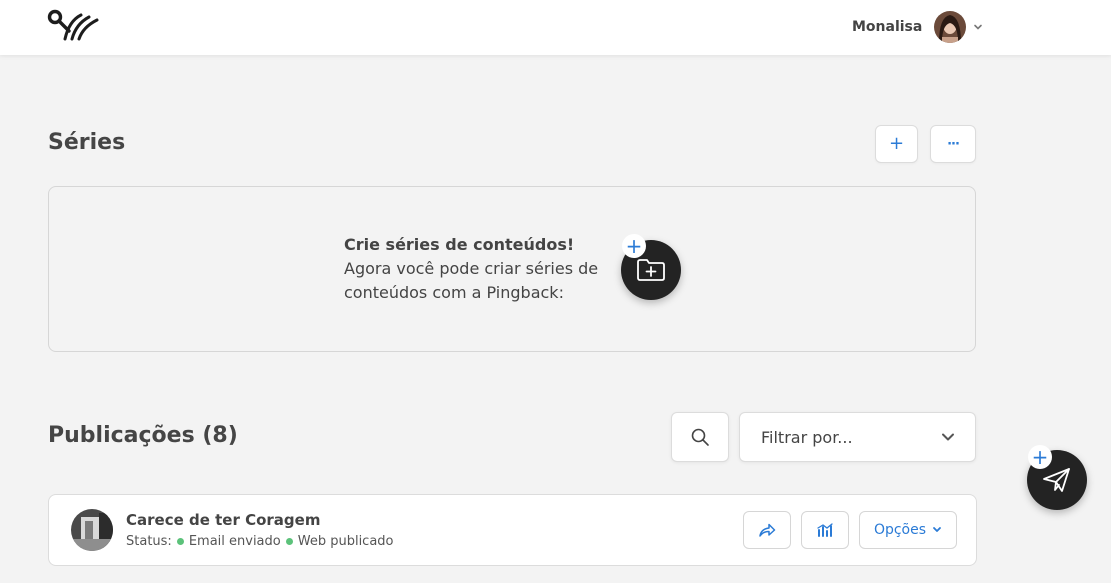  Describe the element at coordinates (223, 520) in the screenshot. I see `publication-title: Carece de ter Coragem` at that location.